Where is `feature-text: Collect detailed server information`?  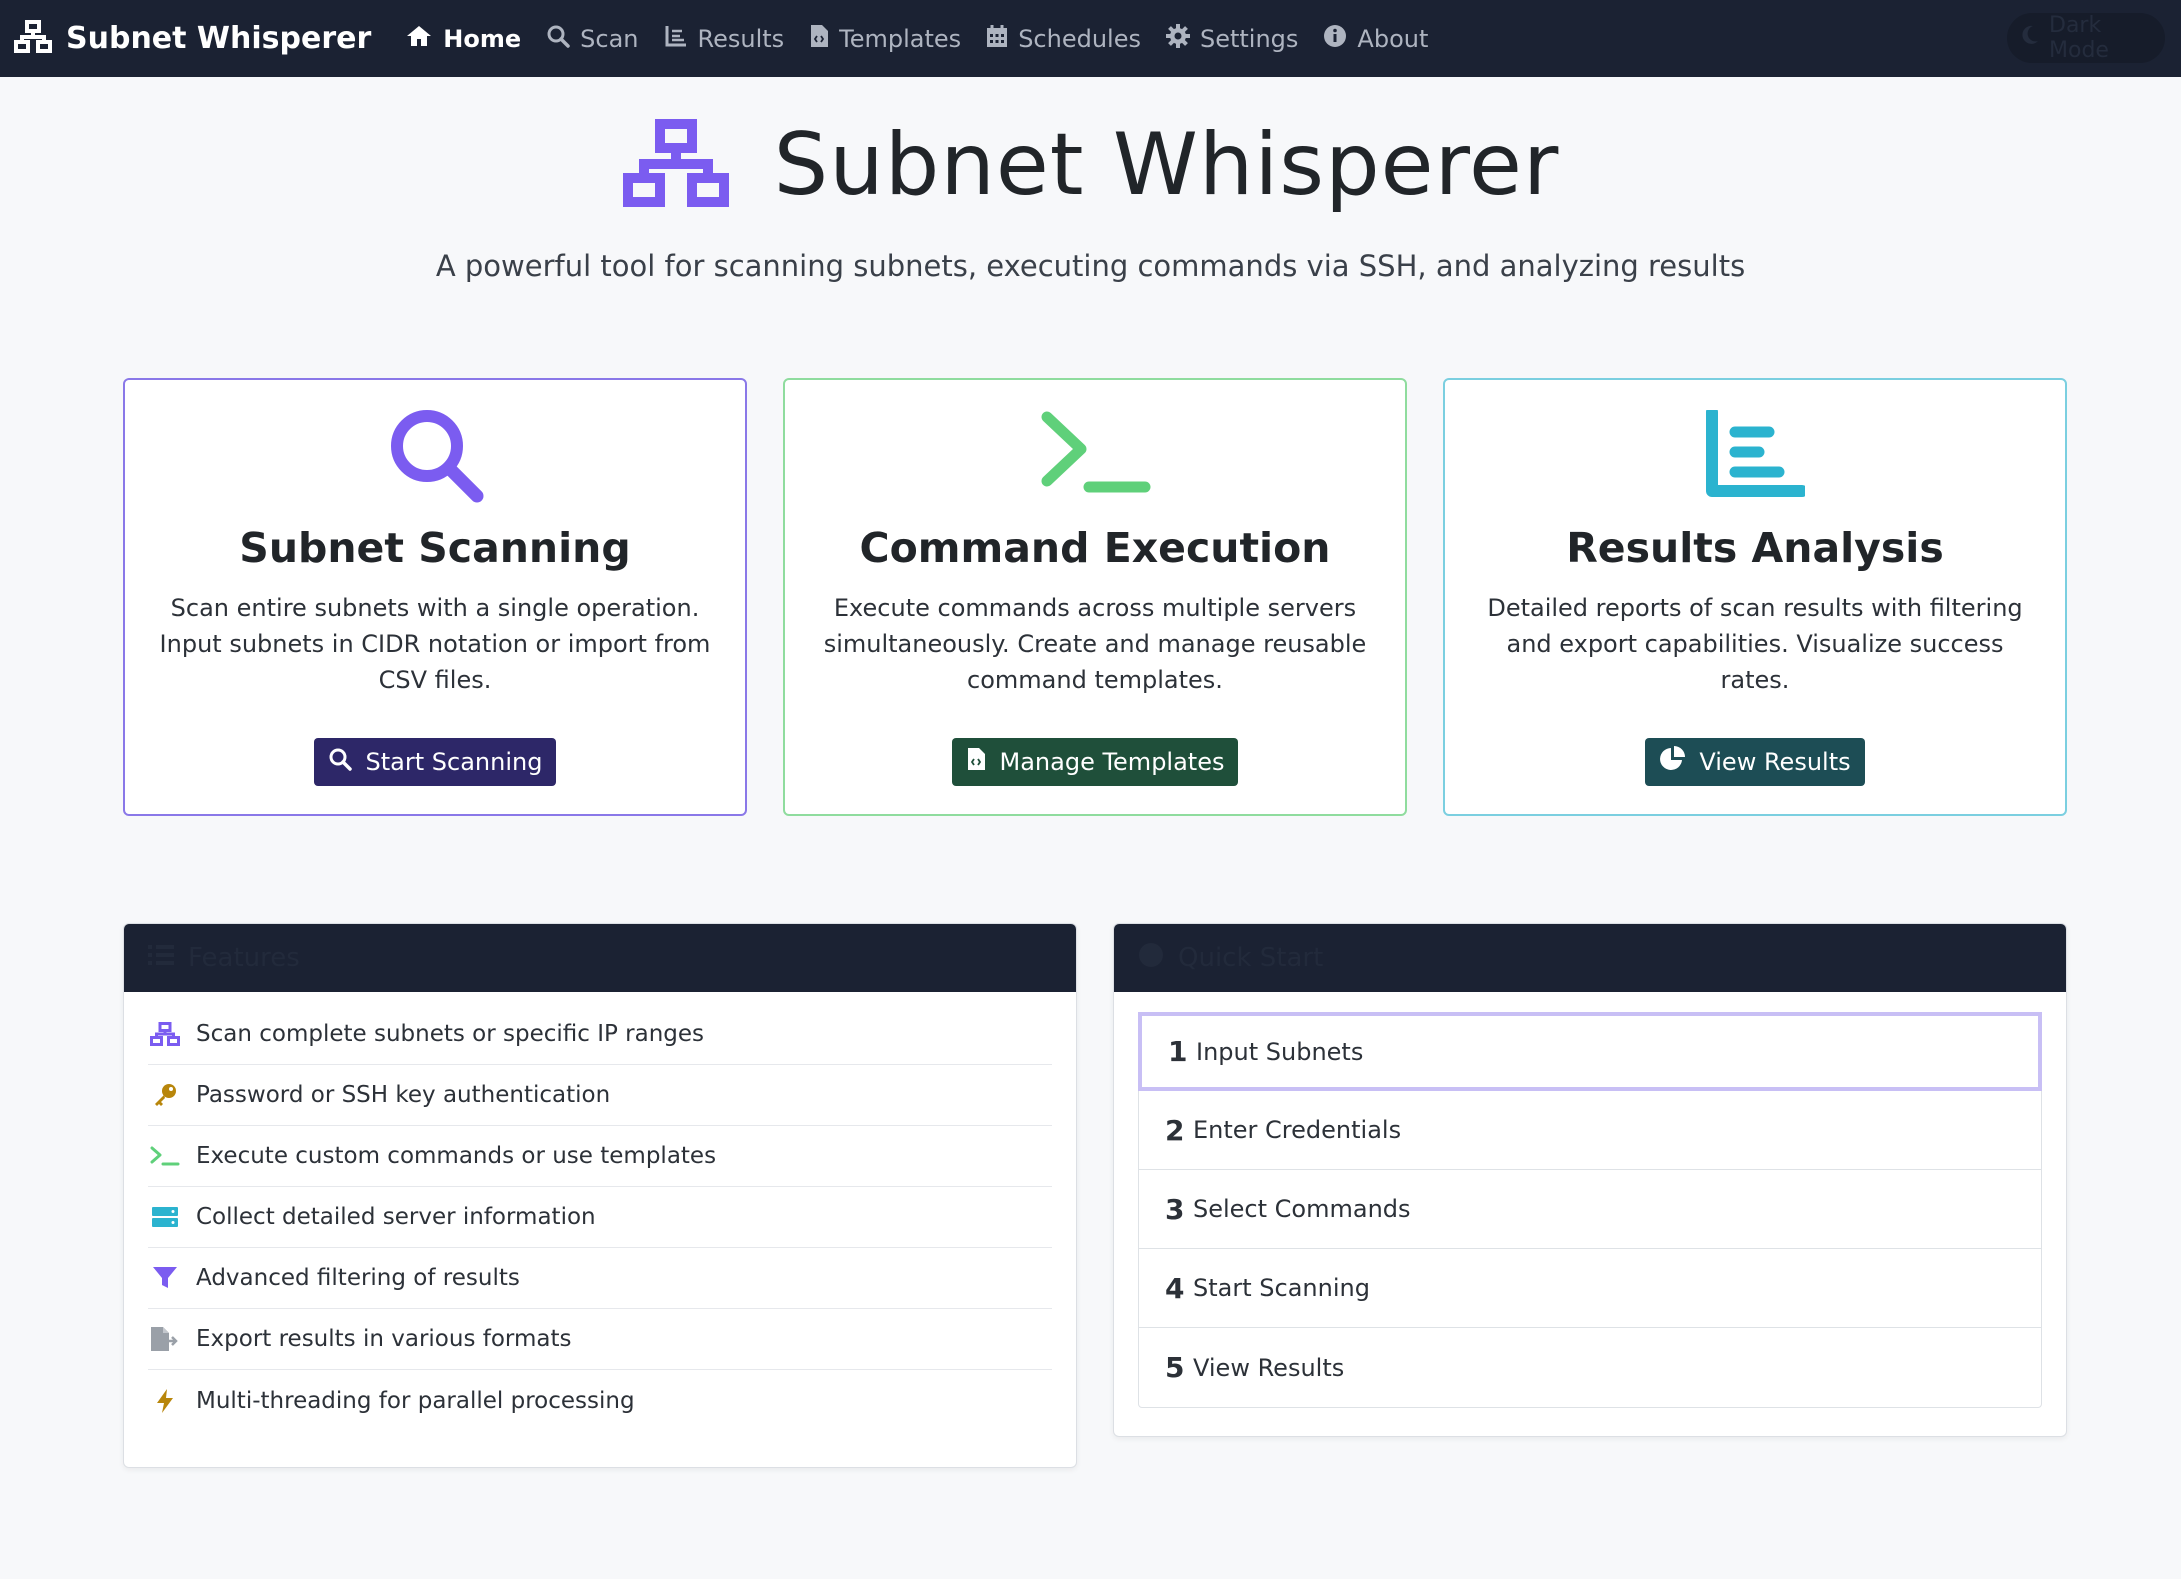 feature-text: Collect detailed server information is located at coordinates (396, 1217).